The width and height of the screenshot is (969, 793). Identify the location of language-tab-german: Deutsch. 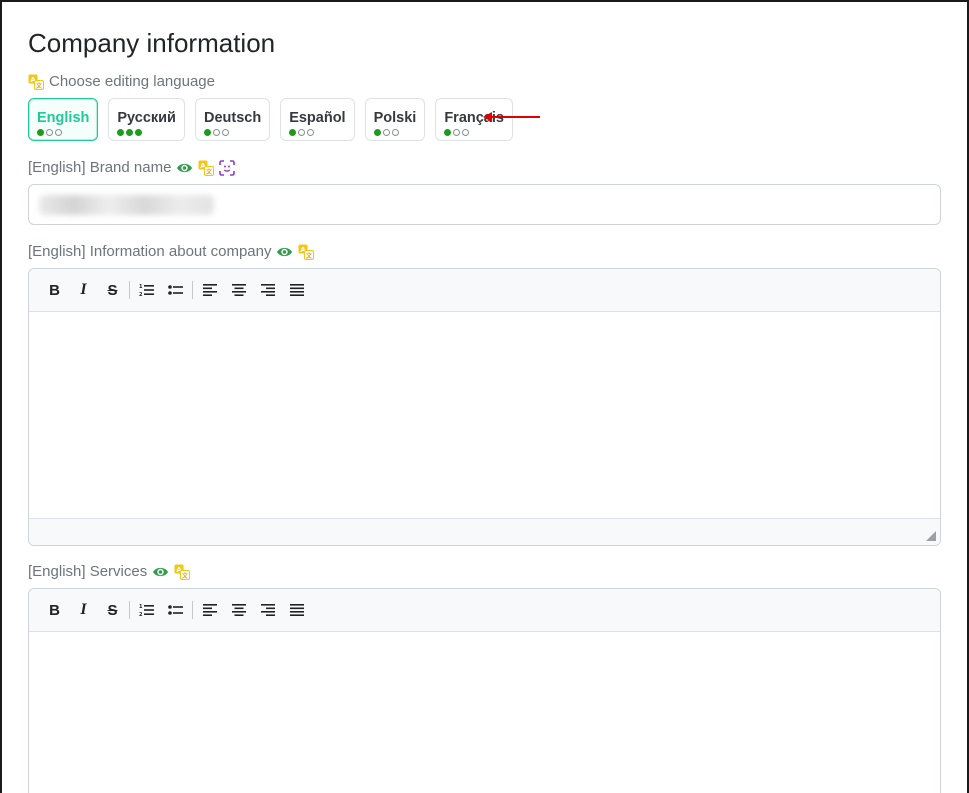
(232, 119).